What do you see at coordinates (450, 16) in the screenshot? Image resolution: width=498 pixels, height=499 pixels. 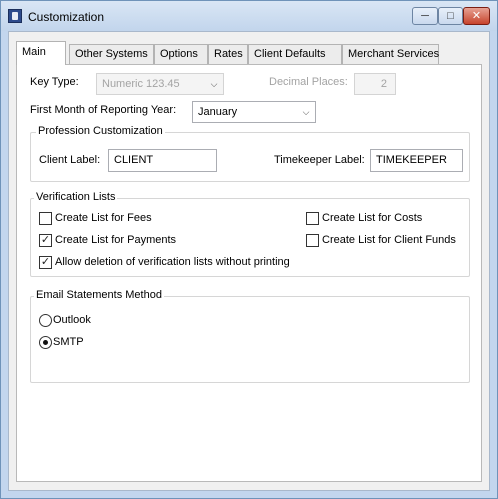 I see `maximize-button: □` at bounding box center [450, 16].